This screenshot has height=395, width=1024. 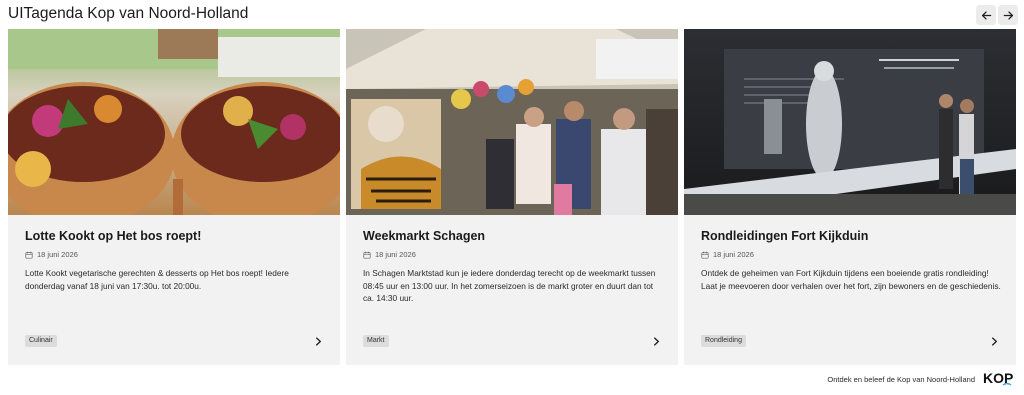 I want to click on page-title: UITagenda Kop van Noord-Holland, so click(x=128, y=13).